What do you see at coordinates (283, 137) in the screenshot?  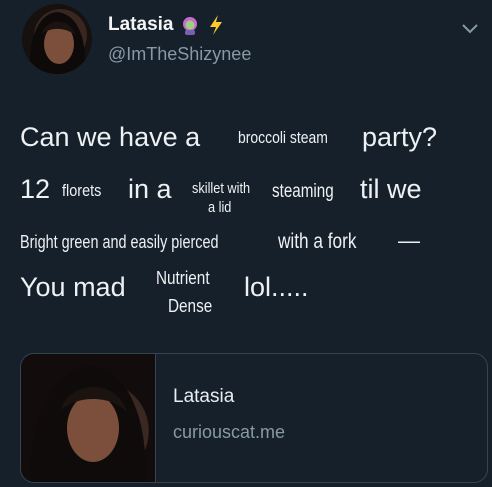 I see `tweet-text-1b: broccoli steam` at bounding box center [283, 137].